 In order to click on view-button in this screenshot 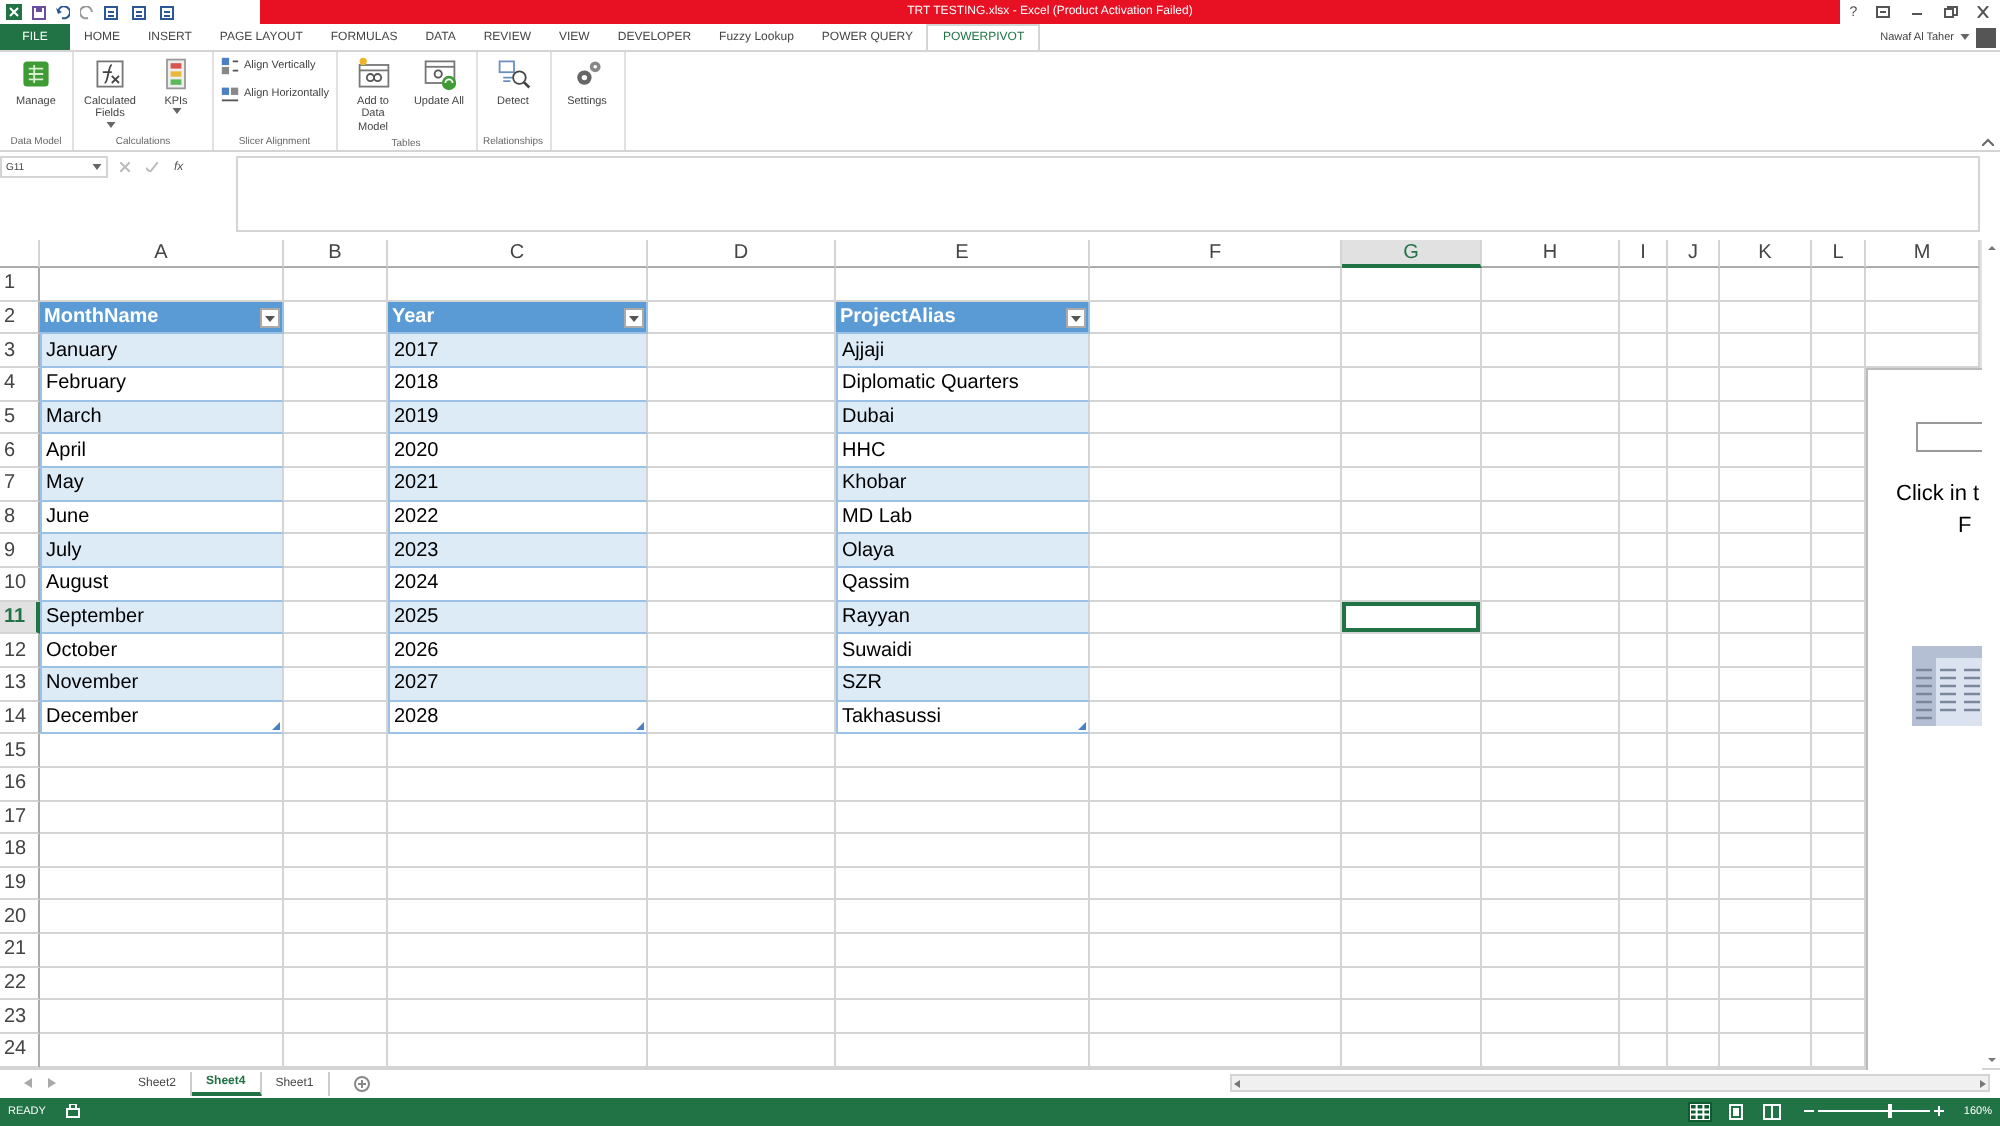, I will do `click(1771, 1111)`.